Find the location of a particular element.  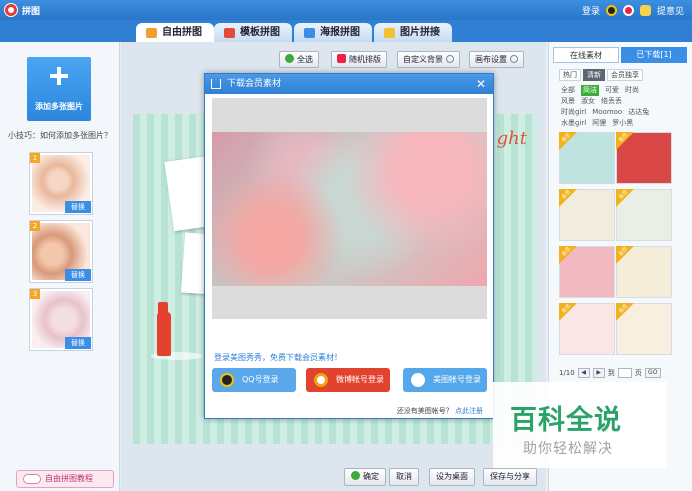

tag-item: 全部 is located at coordinates (568, 90).